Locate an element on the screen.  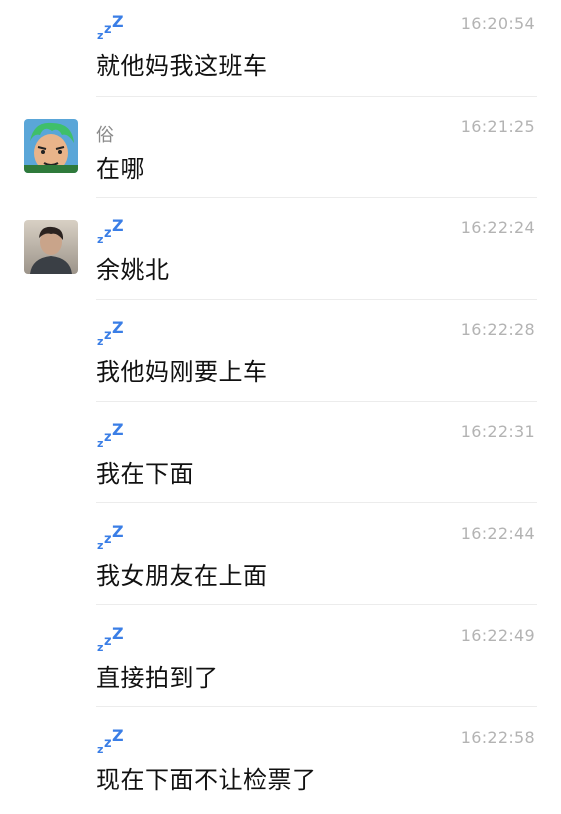
chat-message: z z Z 16:22:44 我女朋友在上面 is located at coordinates (280, 560).